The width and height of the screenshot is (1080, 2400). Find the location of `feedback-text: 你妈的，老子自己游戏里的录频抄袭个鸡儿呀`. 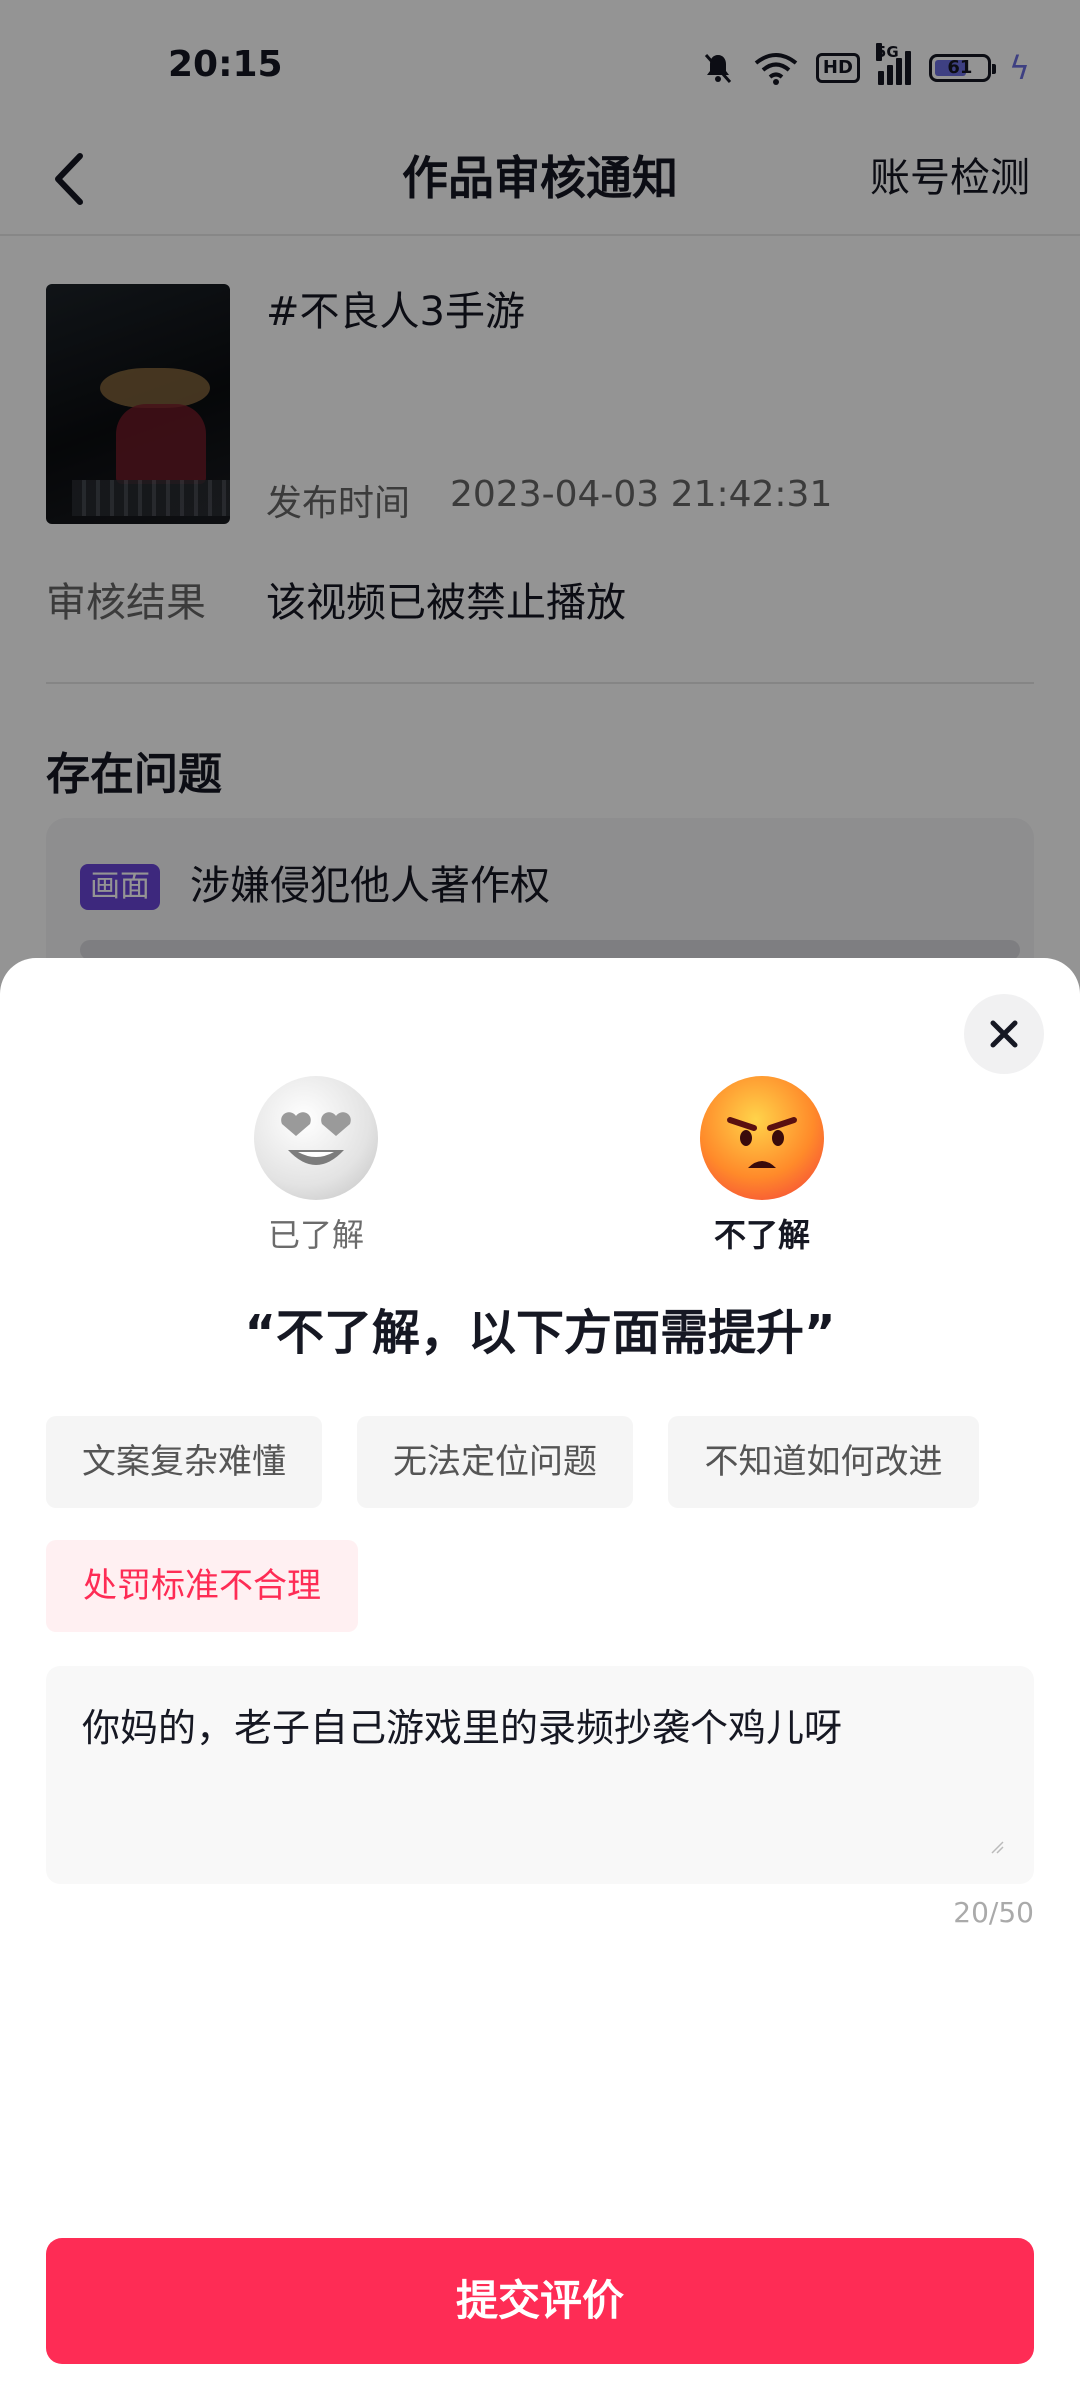

feedback-text: 你妈的，老子自己游戏里的录频抄袭个鸡儿呀 is located at coordinates (462, 1728).